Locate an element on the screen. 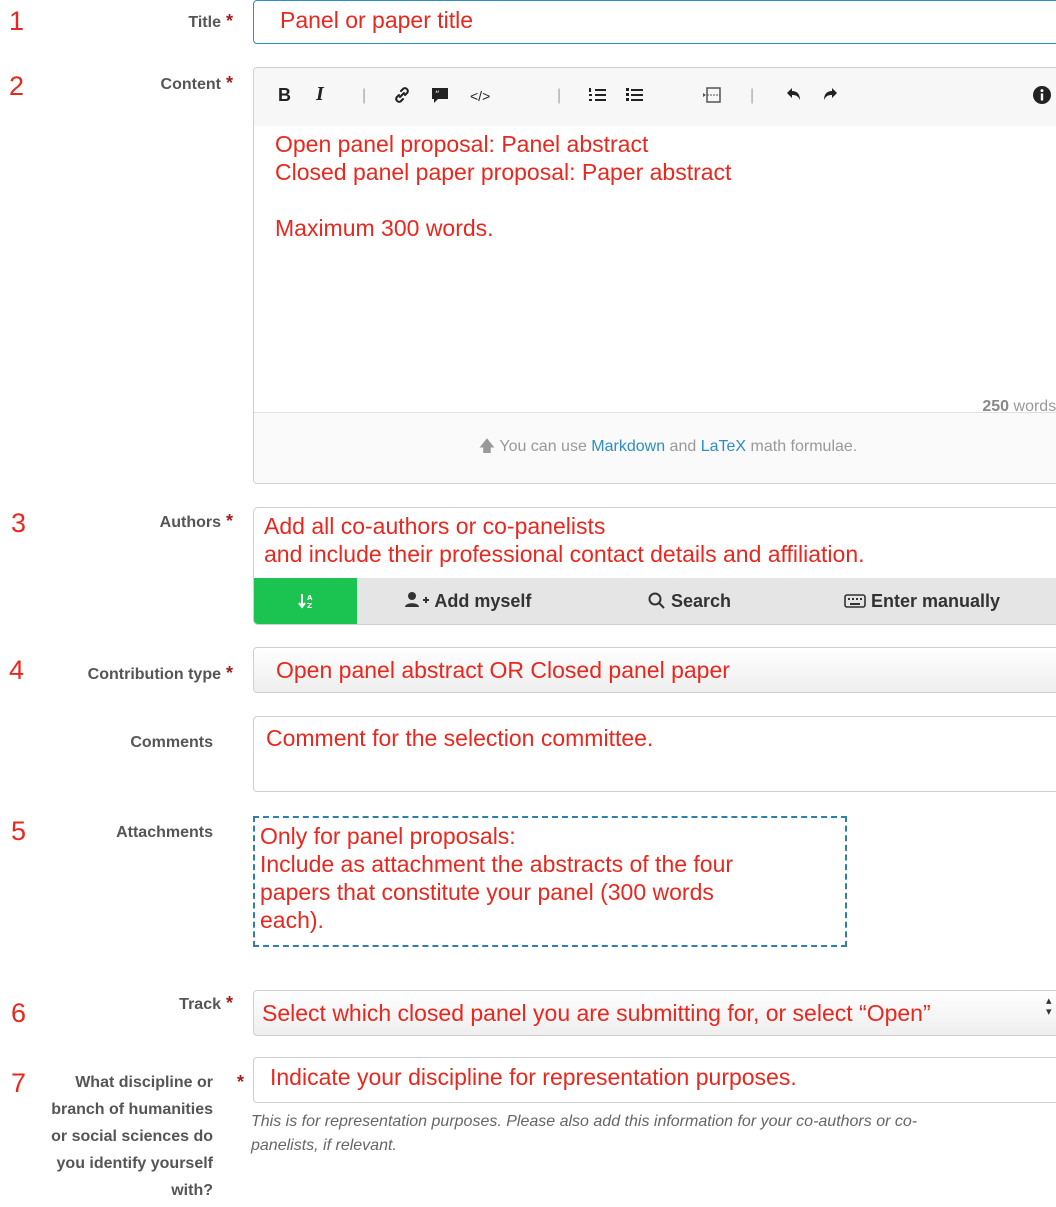 Image resolution: width=1056 pixels, height=1207 pixels. editor-line: Open panel proposal: Panel abstract is located at coordinates (462, 144).